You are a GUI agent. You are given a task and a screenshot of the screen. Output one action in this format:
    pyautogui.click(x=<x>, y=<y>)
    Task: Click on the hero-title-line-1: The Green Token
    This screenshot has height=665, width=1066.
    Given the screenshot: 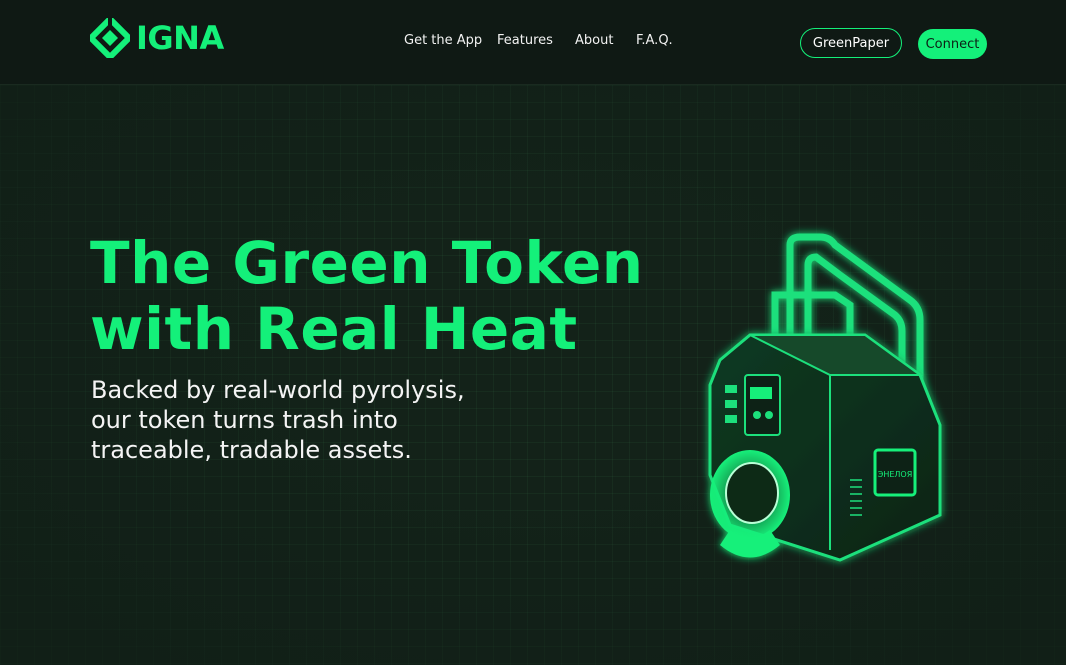 What is the action you would take?
    pyautogui.click(x=367, y=263)
    